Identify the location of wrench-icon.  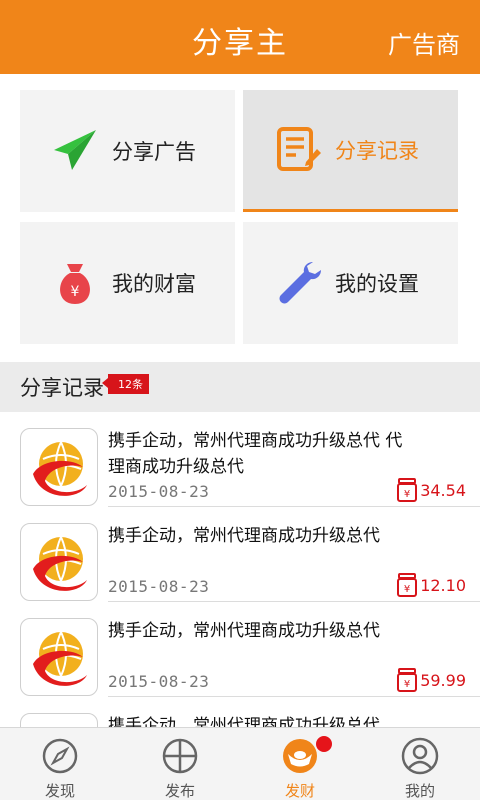
(300, 283).